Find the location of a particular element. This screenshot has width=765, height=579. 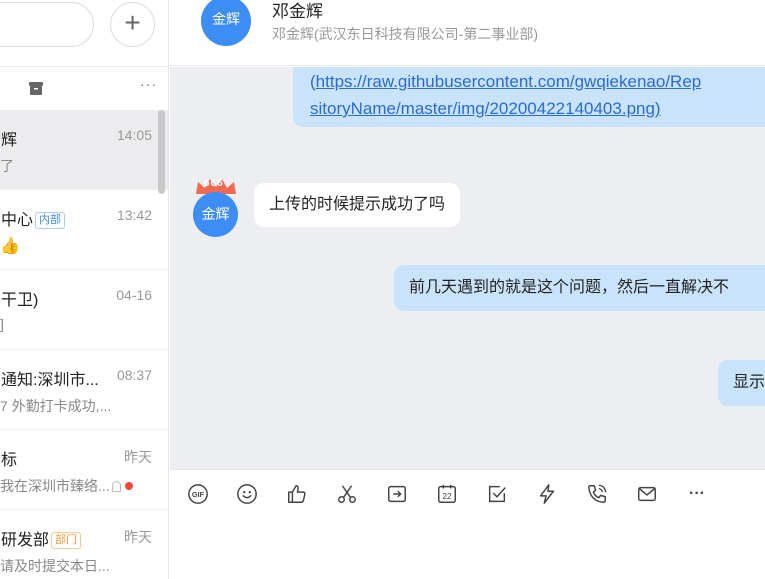

tag-badge: 内部 is located at coordinates (50, 220).